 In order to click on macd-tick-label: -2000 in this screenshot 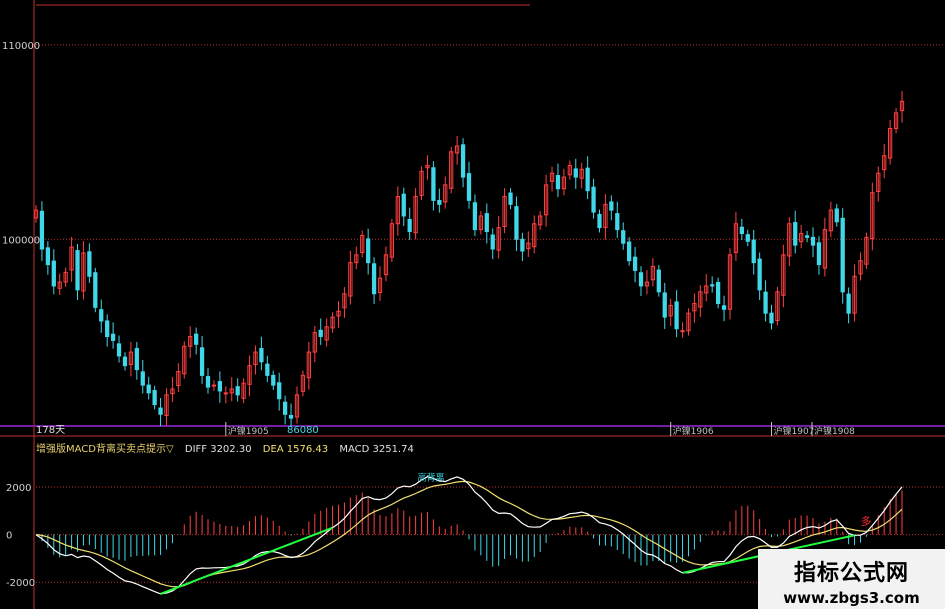, I will do `click(20, 583)`.